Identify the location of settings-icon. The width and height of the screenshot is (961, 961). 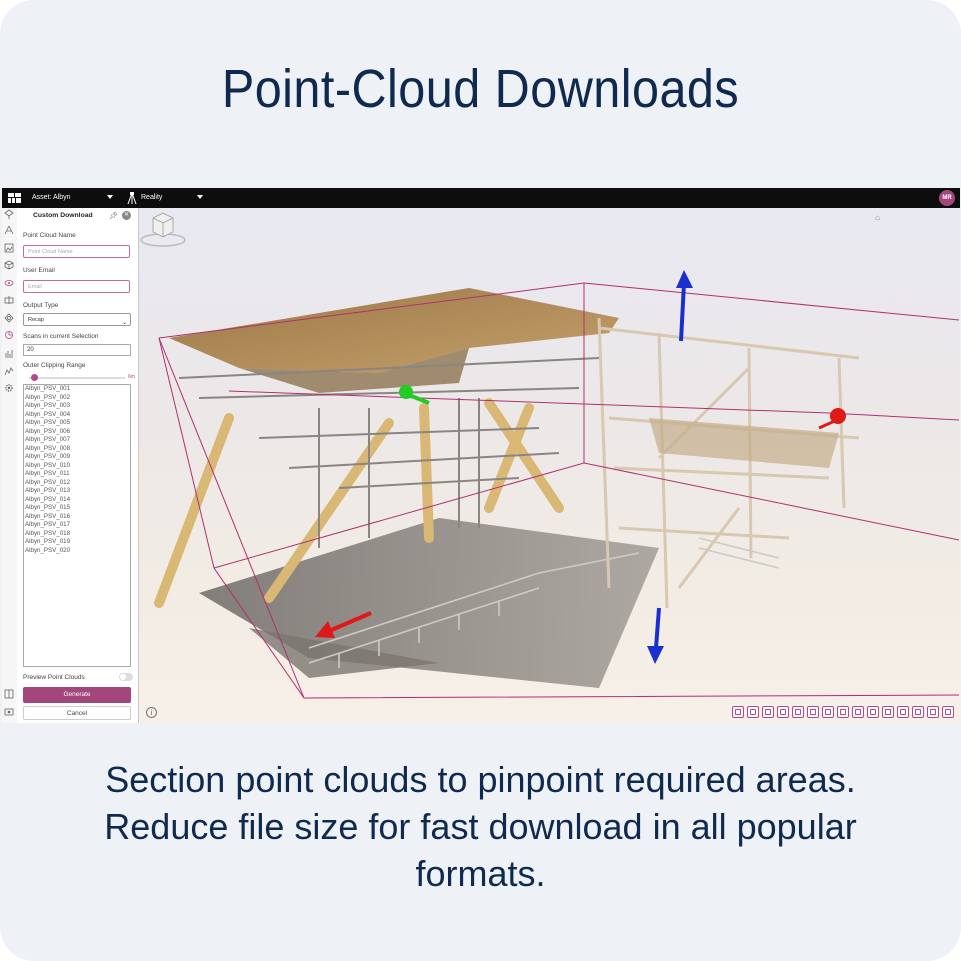
(9, 318).